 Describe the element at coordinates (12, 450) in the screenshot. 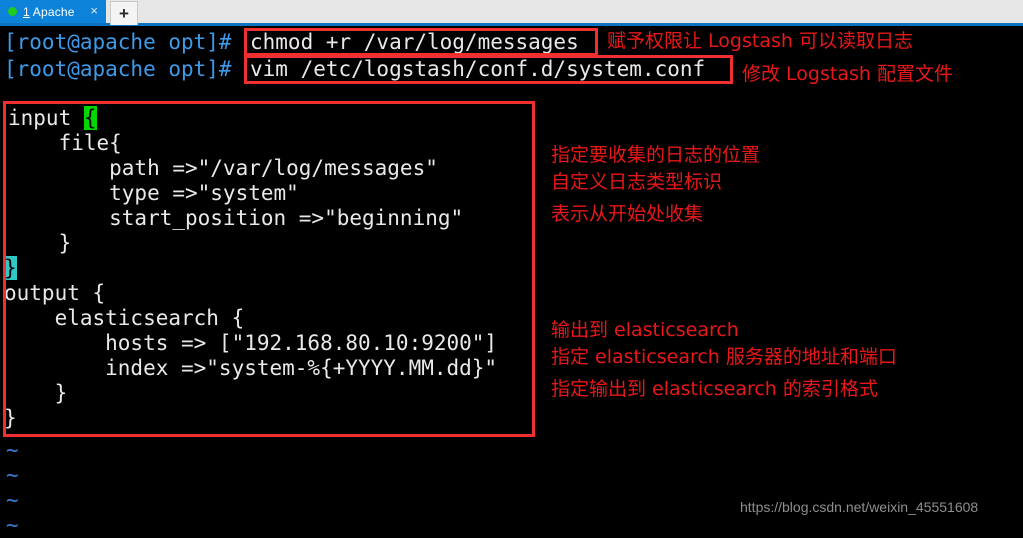

I see `vim-empty-line-marker-0: ~` at that location.